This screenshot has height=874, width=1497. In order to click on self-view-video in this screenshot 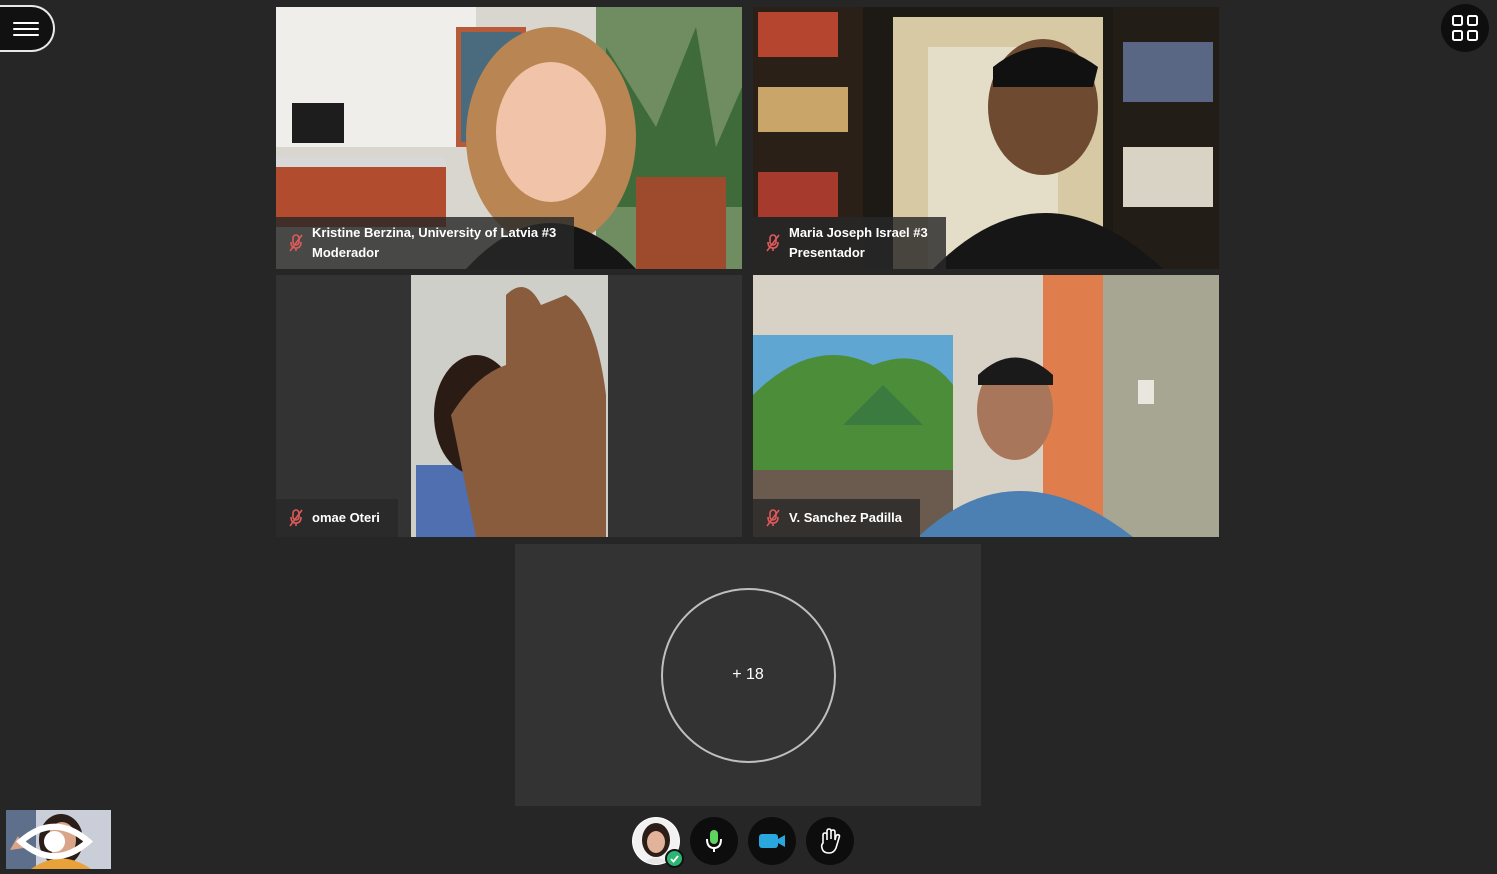, I will do `click(58, 839)`.